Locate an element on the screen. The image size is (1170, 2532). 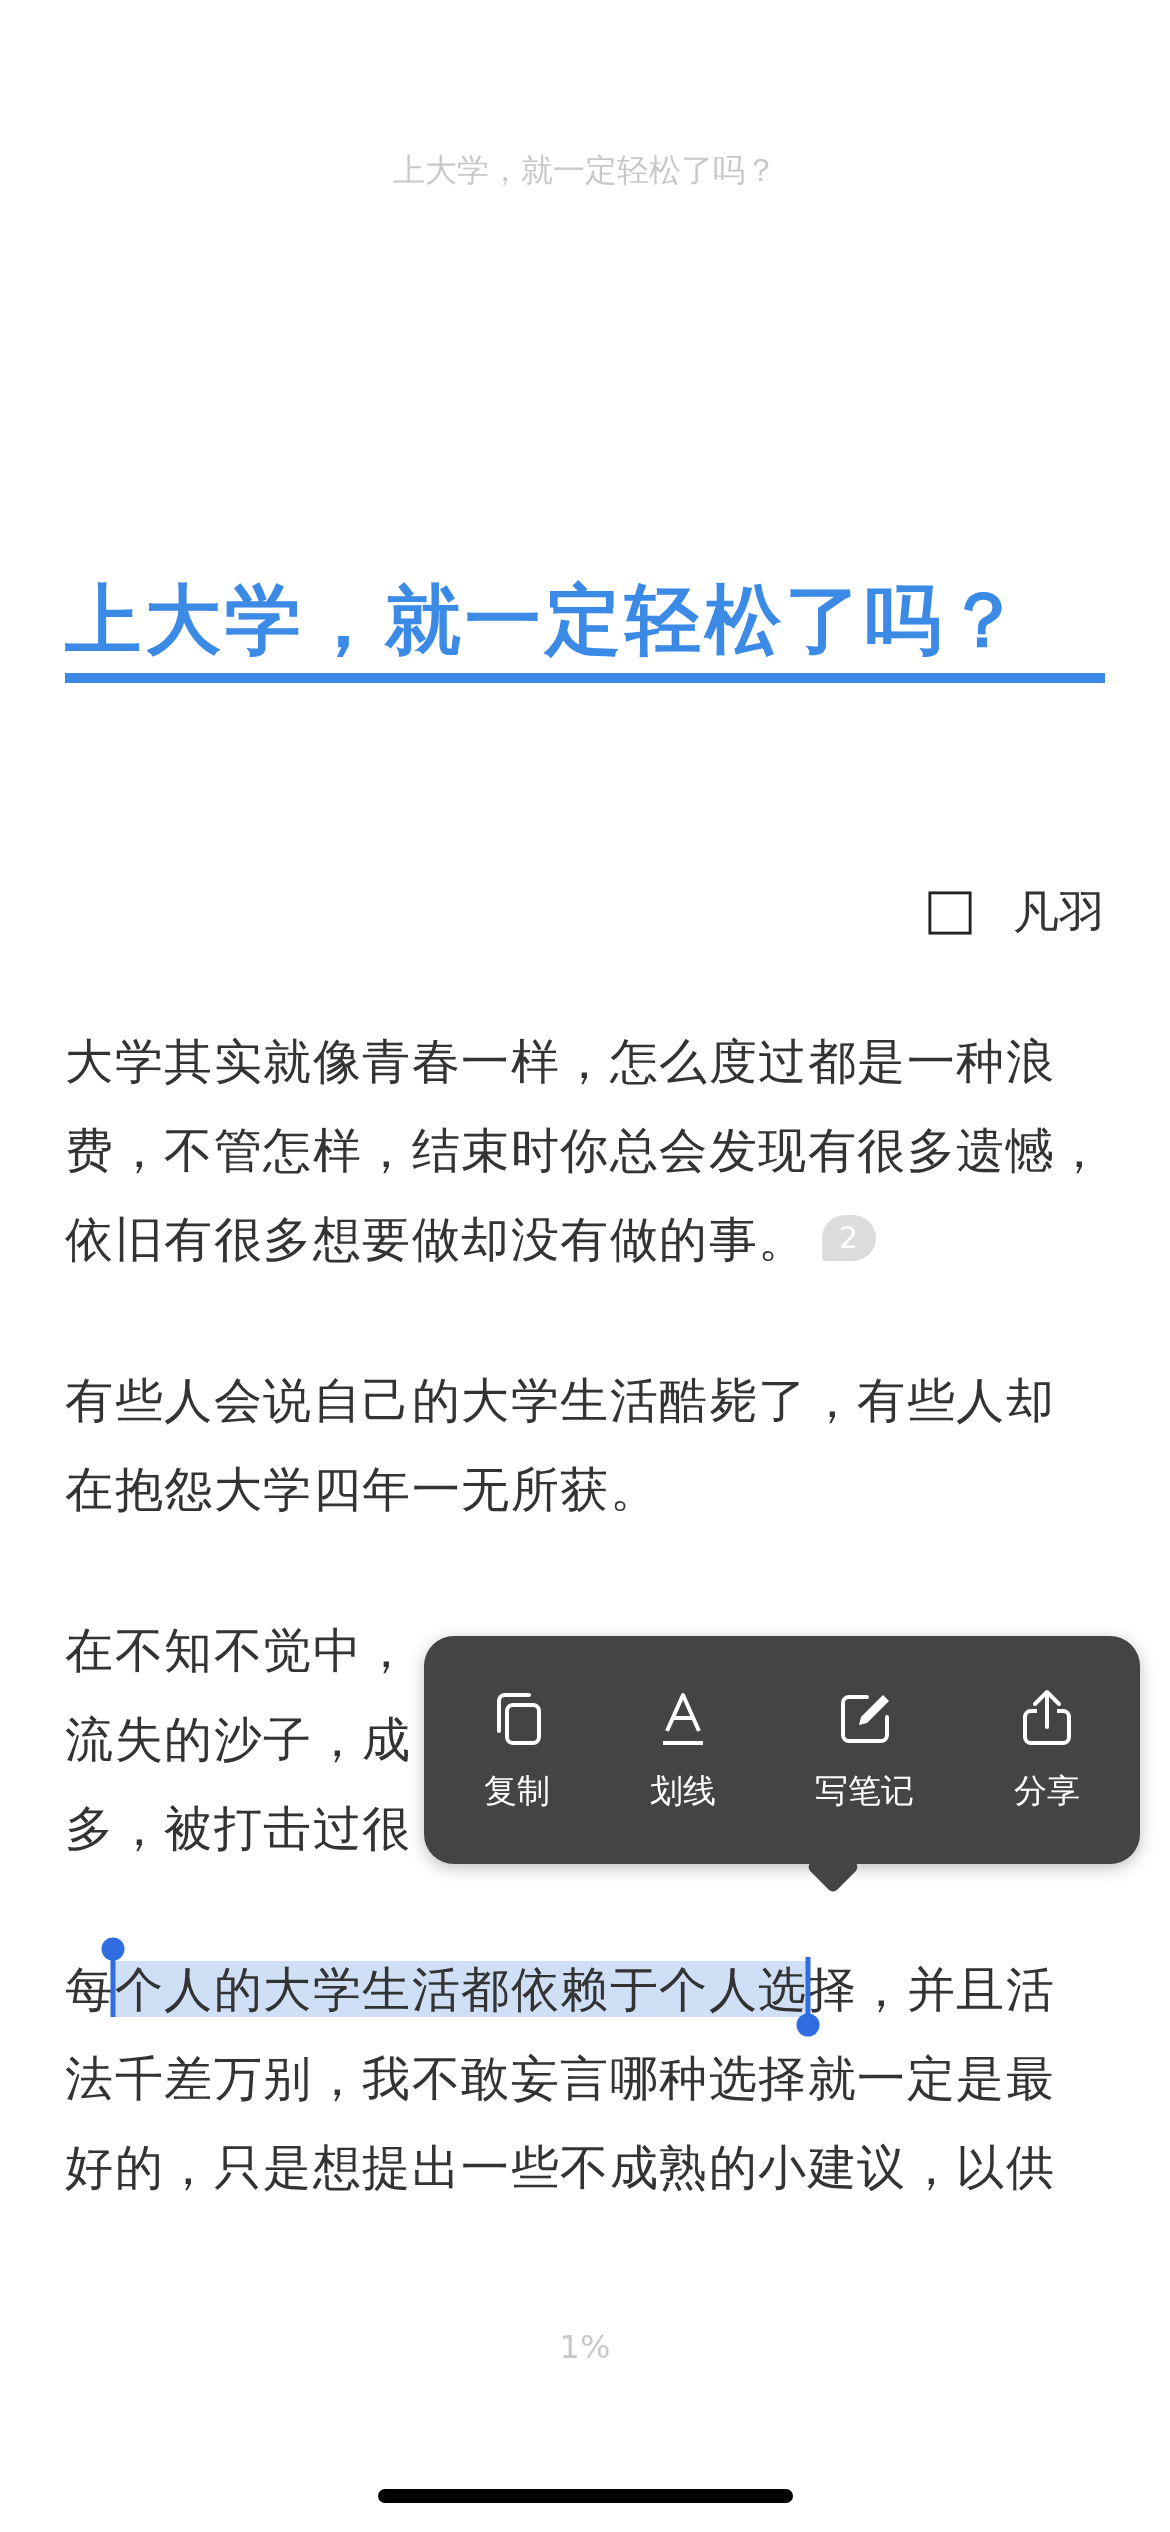
menu-item: 分享 is located at coordinates (1047, 1750).